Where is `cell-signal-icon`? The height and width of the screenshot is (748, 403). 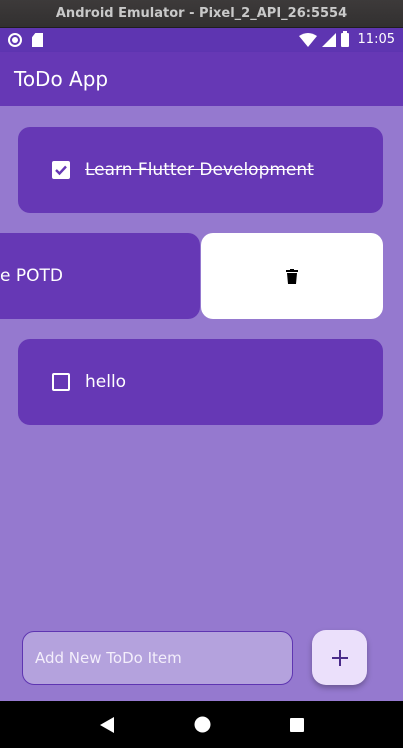 cell-signal-icon is located at coordinates (328, 39).